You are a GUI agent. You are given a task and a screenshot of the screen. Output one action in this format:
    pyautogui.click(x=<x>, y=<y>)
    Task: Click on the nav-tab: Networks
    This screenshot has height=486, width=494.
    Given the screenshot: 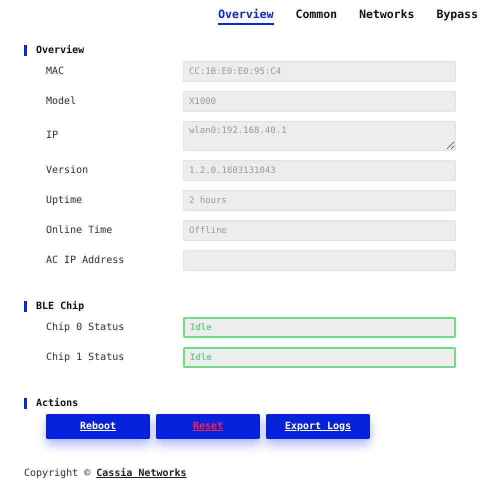 What is the action you would take?
    pyautogui.click(x=386, y=16)
    